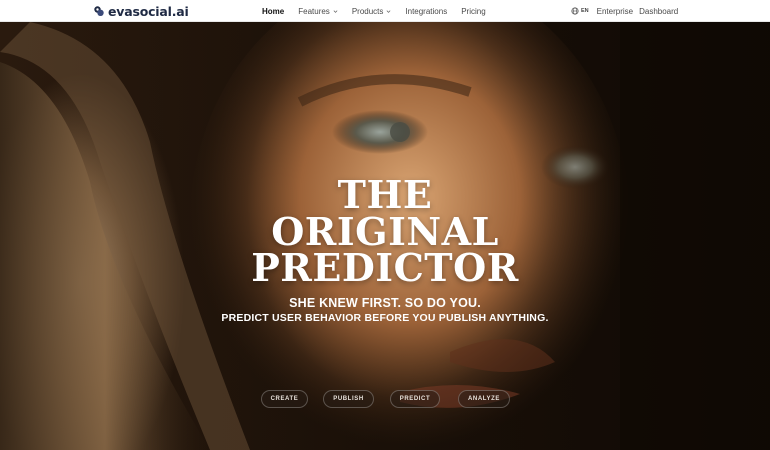 This screenshot has height=450, width=770. Describe the element at coordinates (473, 11) in the screenshot. I see `nav-pricing: Pricing` at that location.